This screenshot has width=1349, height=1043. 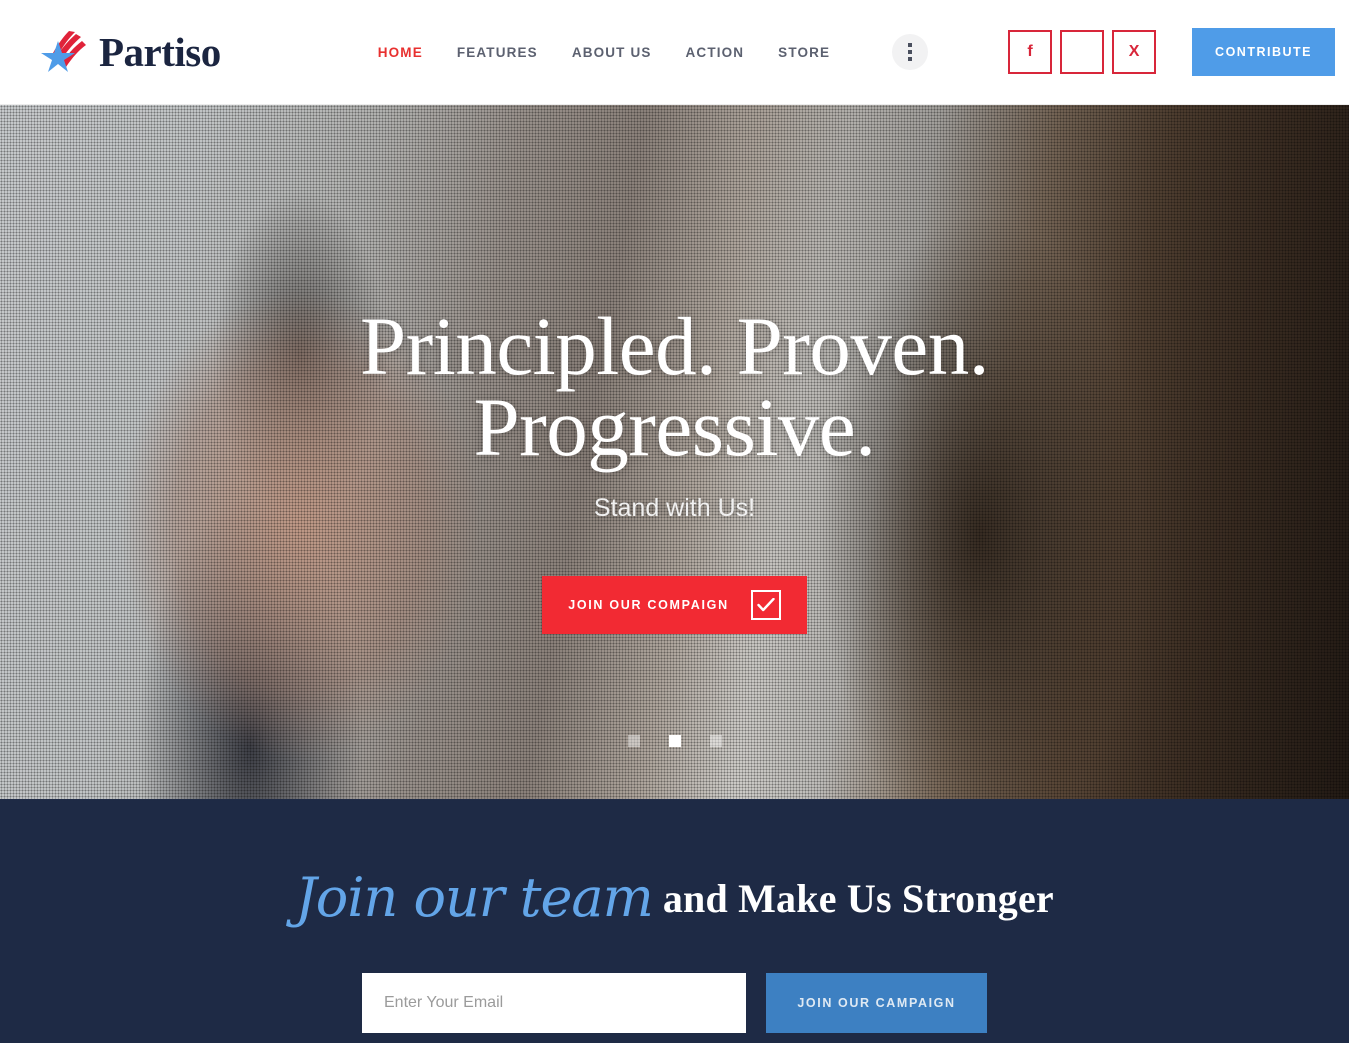 I want to click on hero-title-line-1: Principled. Proven., so click(x=674, y=346).